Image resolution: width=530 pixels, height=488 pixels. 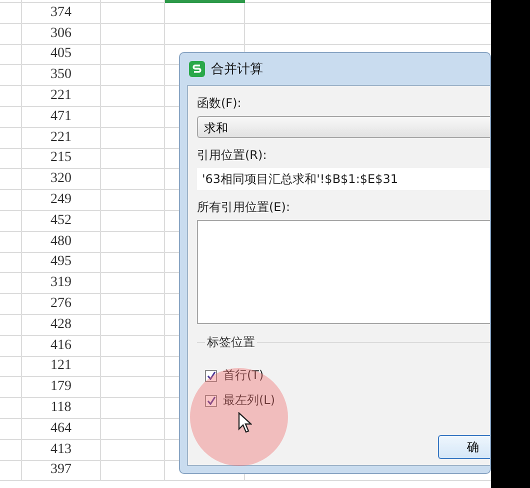 What do you see at coordinates (61, 324) in the screenshot?
I see `table-cell: 428` at bounding box center [61, 324].